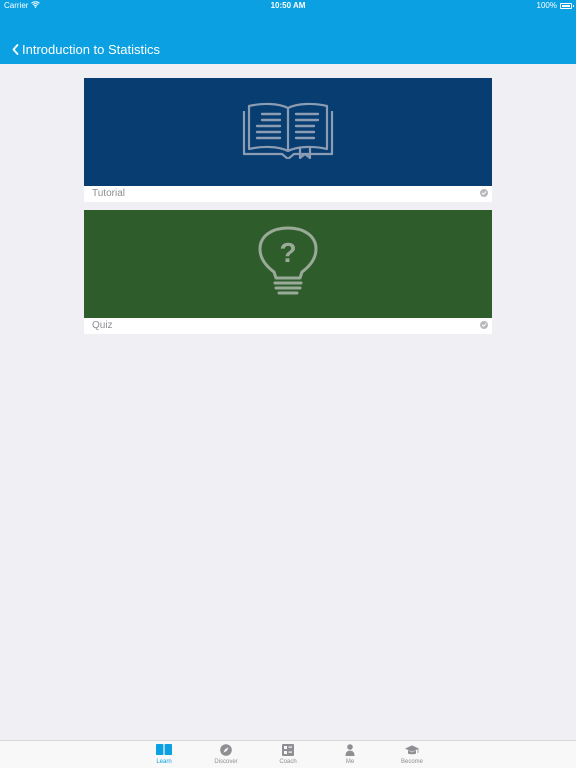 Image resolution: width=576 pixels, height=768 pixels. What do you see at coordinates (288, 326) in the screenshot?
I see `quiz-card-footer: Quiz` at bounding box center [288, 326].